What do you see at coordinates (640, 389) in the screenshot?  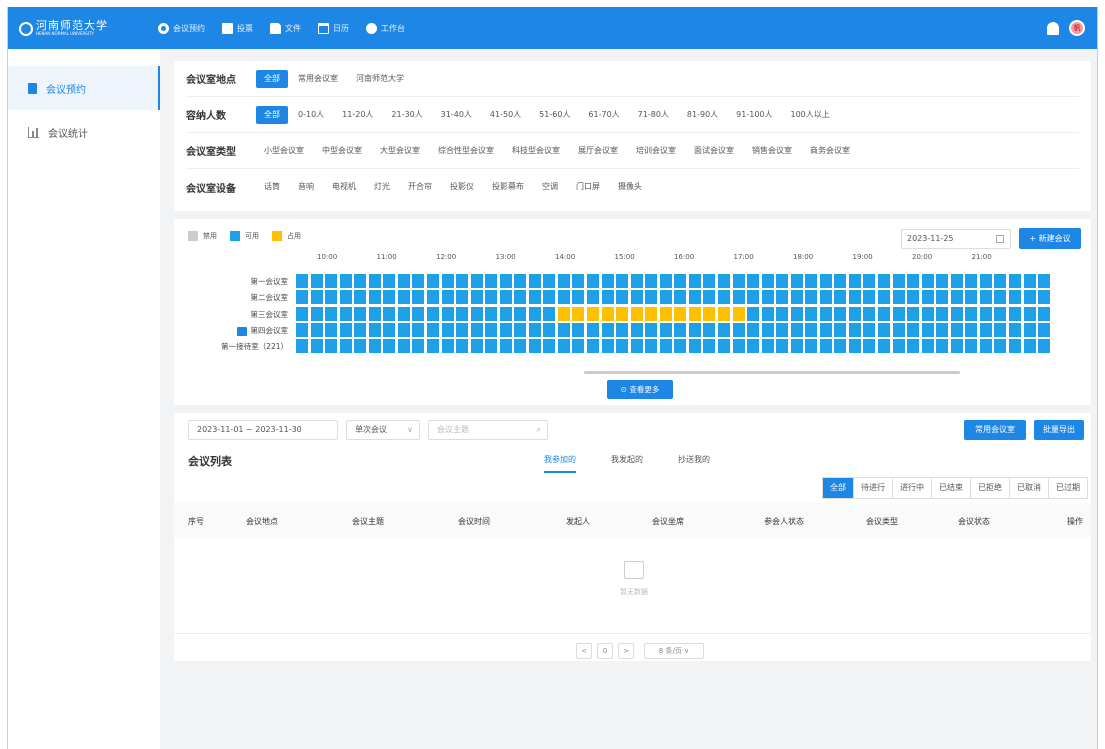 I see `view-more-button: ⊙ 查看更多` at bounding box center [640, 389].